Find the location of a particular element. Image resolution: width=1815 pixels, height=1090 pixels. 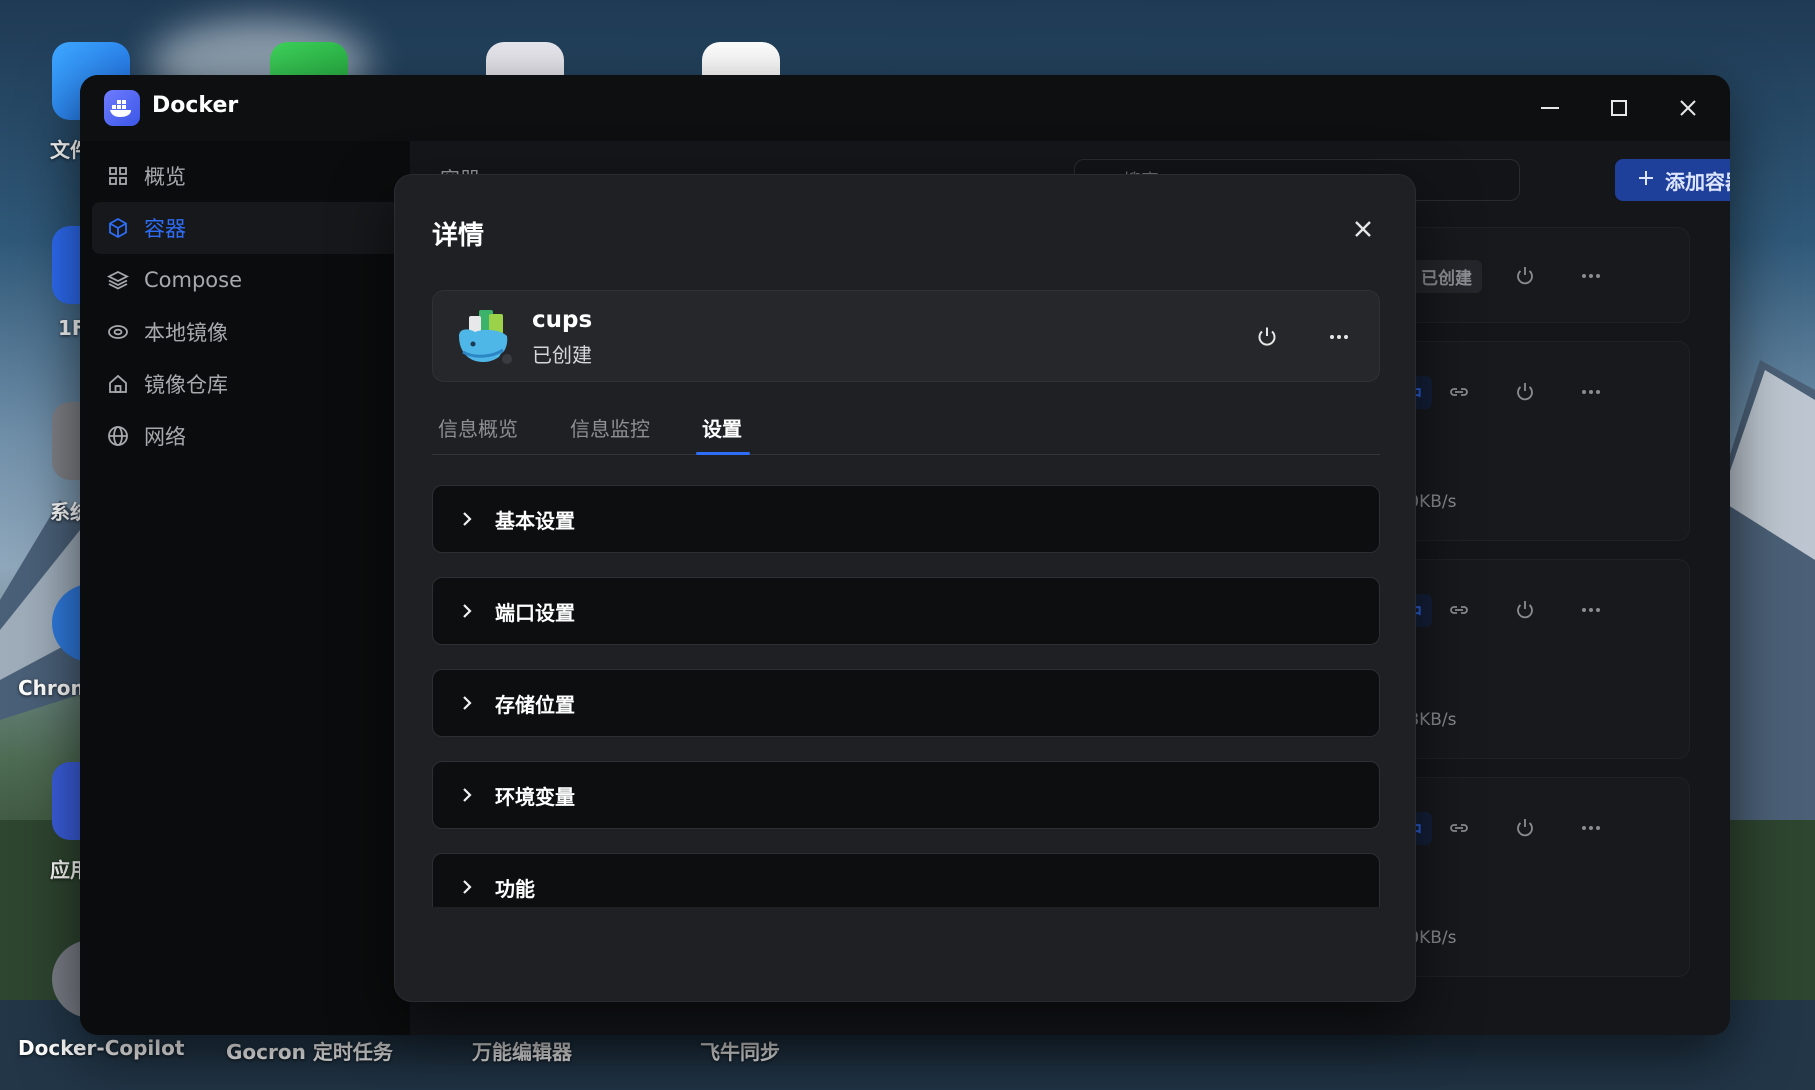

section-port-settings: 端口设置 is located at coordinates (906, 611).